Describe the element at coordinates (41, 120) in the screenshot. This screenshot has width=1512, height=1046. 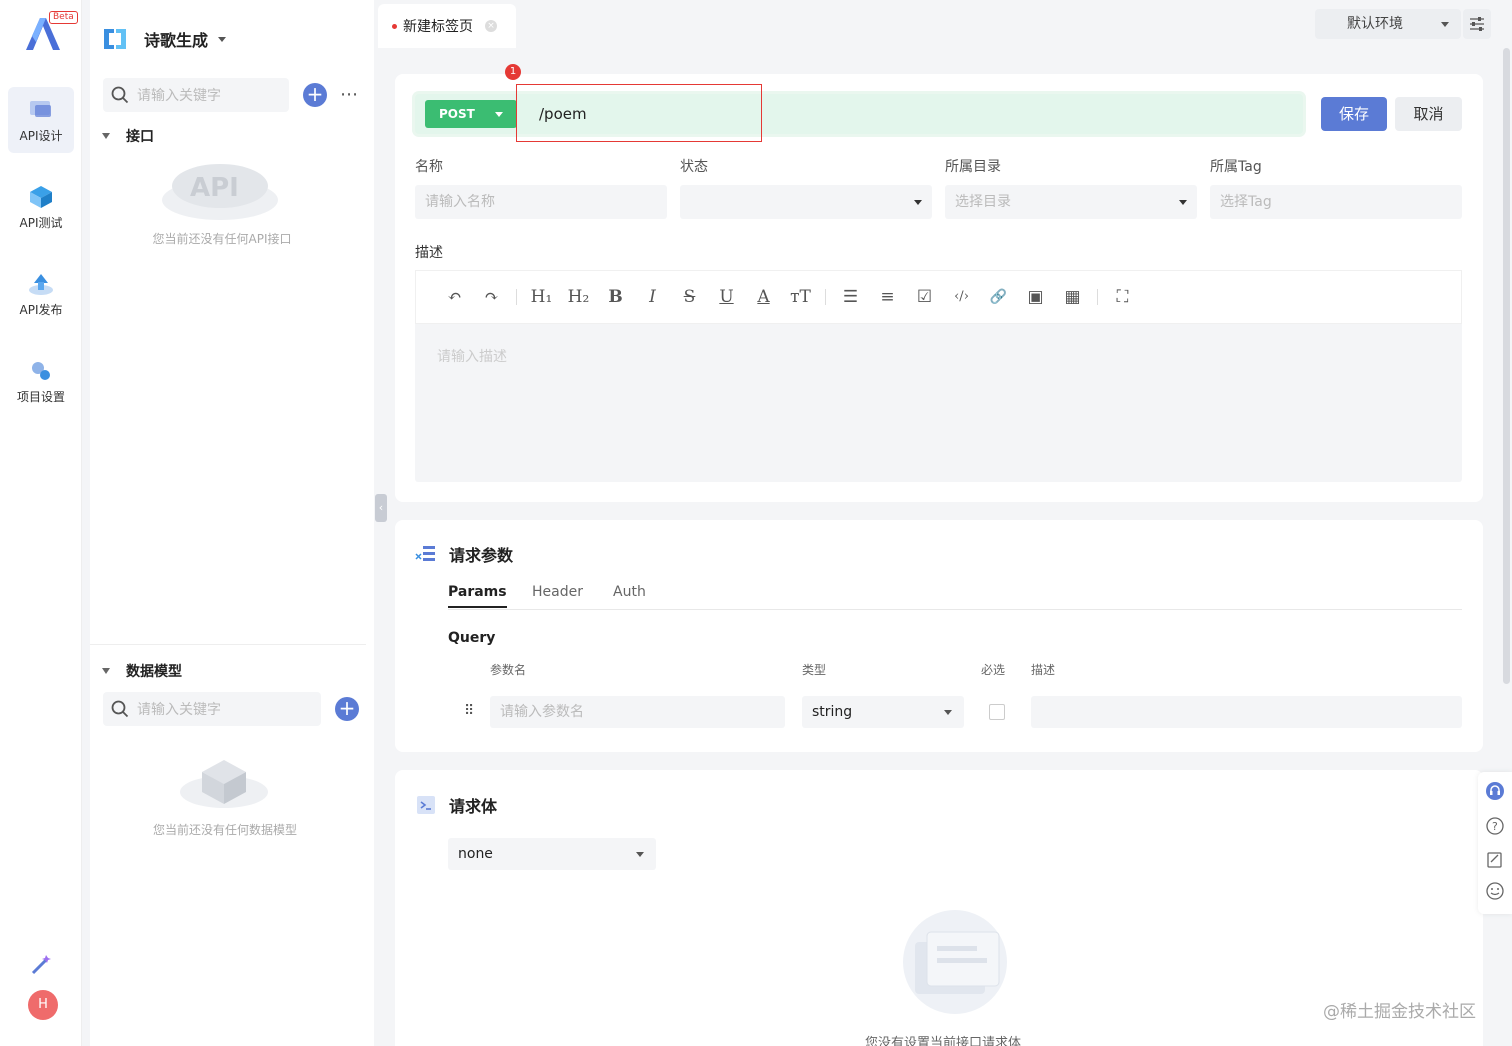
I see `rail-item-api-design: API设计` at that location.